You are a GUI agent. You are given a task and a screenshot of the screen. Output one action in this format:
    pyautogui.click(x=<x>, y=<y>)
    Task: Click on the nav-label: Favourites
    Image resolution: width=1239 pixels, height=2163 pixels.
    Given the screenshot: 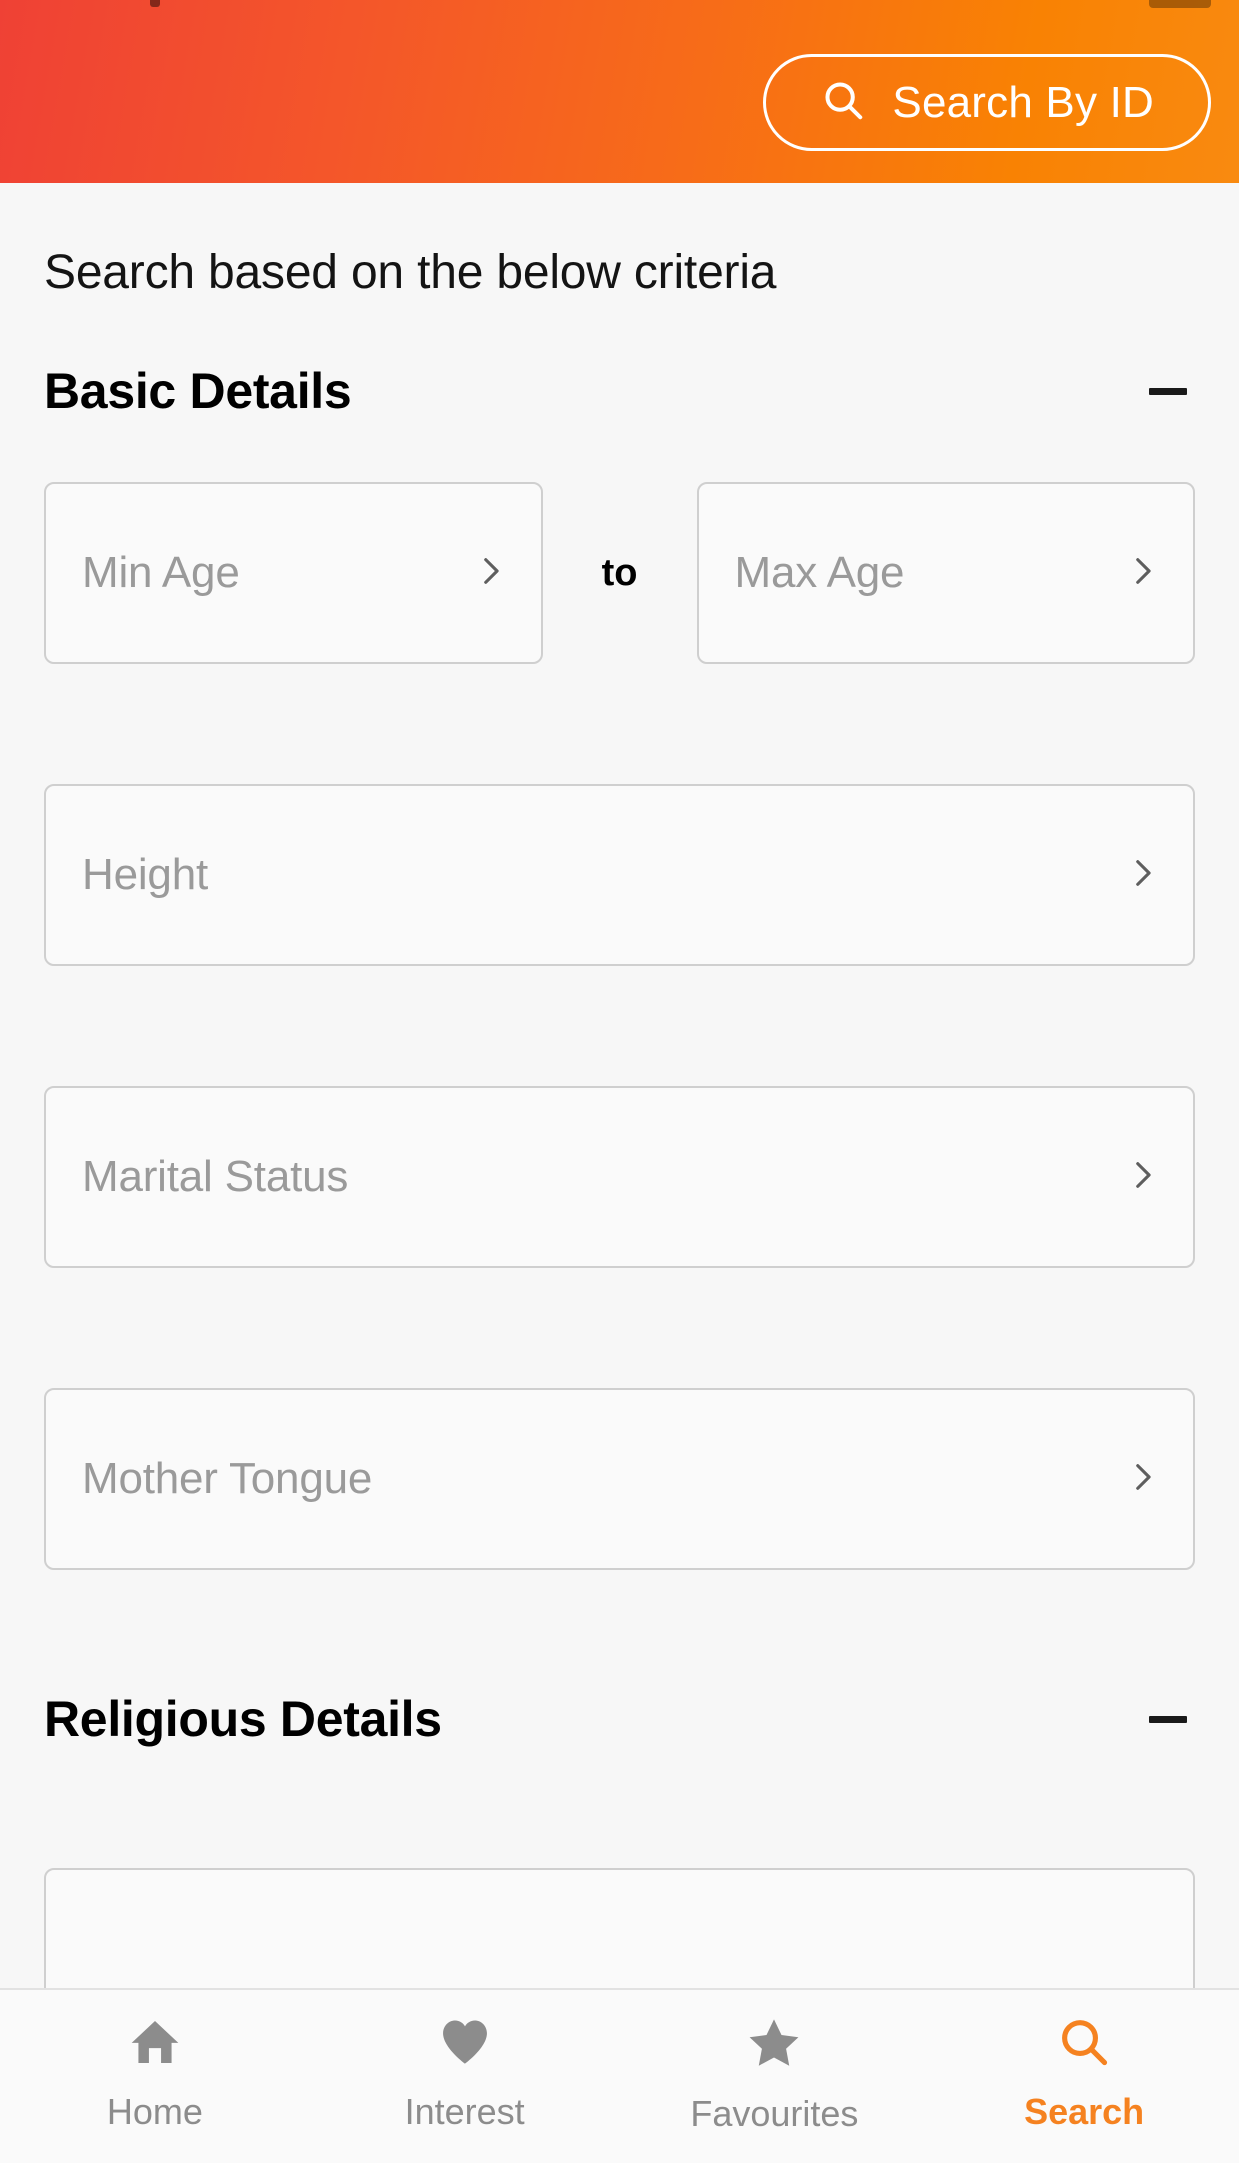 What is the action you would take?
    pyautogui.click(x=774, y=2113)
    